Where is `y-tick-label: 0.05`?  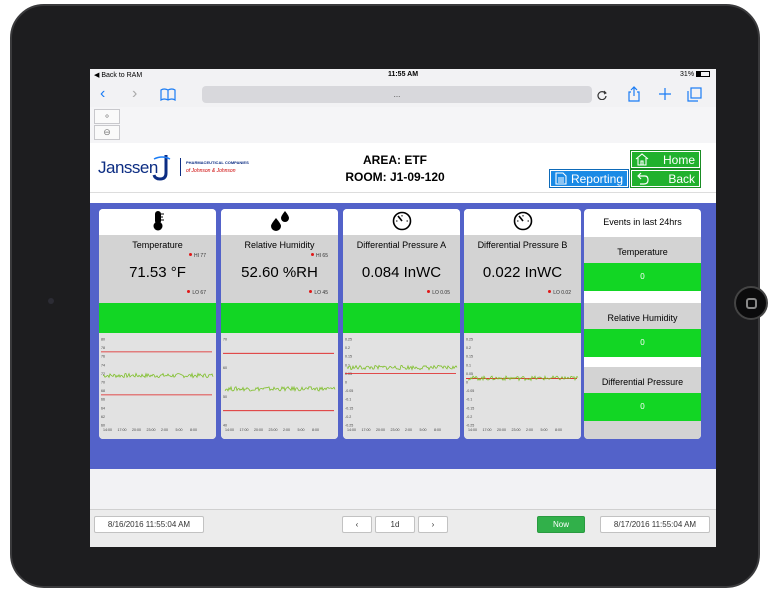 y-tick-label: 0.05 is located at coordinates (348, 374).